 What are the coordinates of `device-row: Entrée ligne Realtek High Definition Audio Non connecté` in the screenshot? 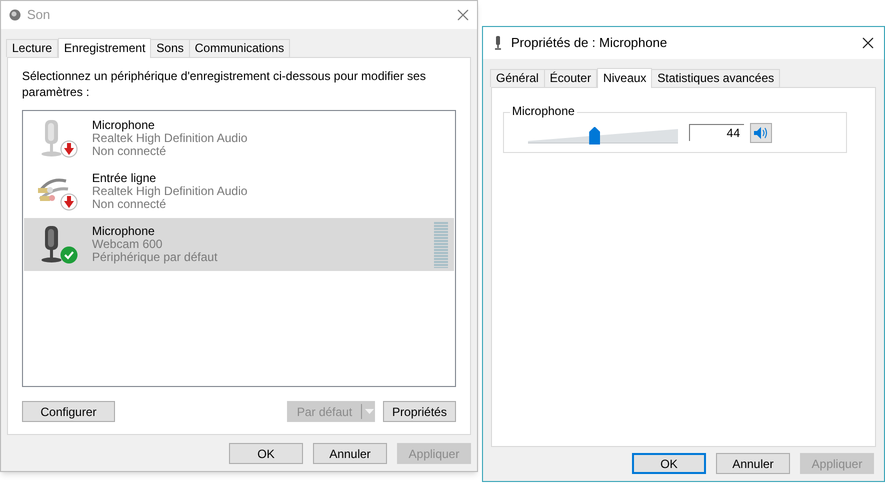 It's located at (239, 191).